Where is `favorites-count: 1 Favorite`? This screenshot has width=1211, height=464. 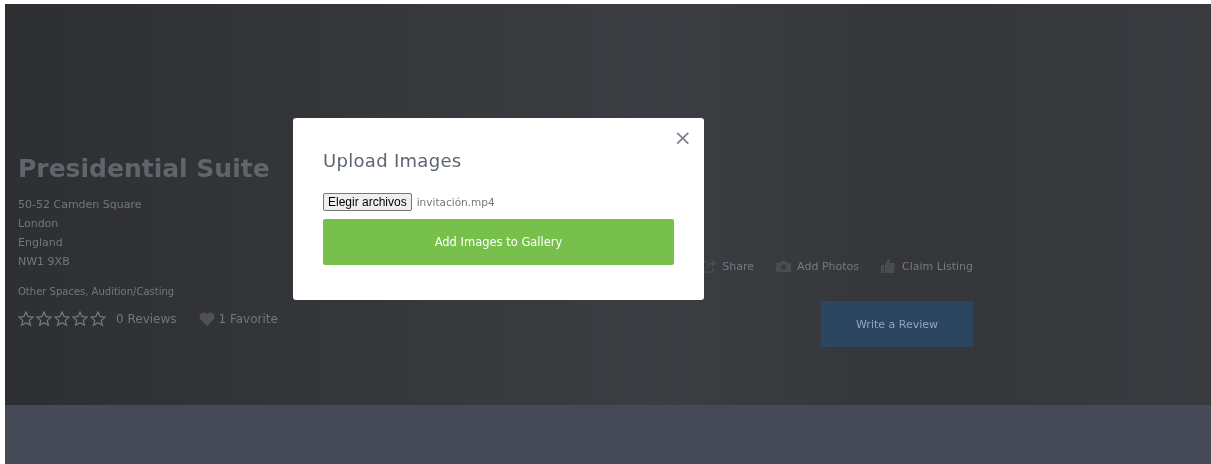 favorites-count: 1 Favorite is located at coordinates (248, 319).